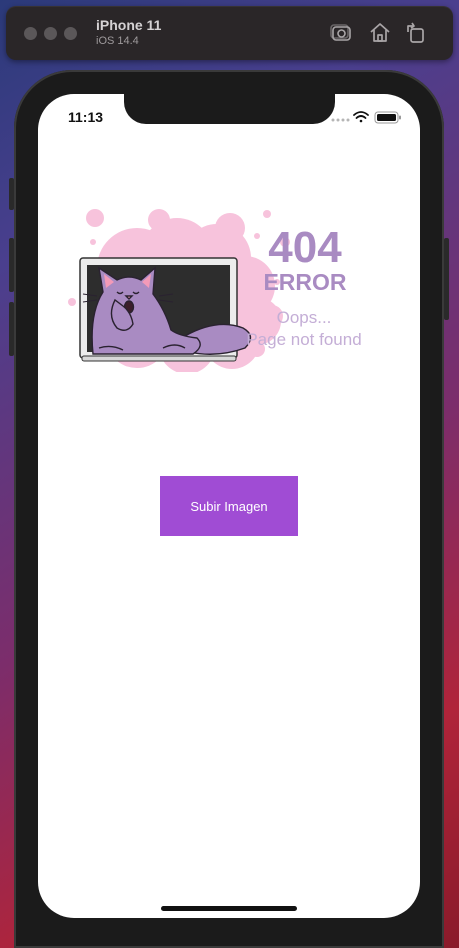 This screenshot has height=948, width=459. What do you see at coordinates (229, 109) in the screenshot?
I see `notch` at bounding box center [229, 109].